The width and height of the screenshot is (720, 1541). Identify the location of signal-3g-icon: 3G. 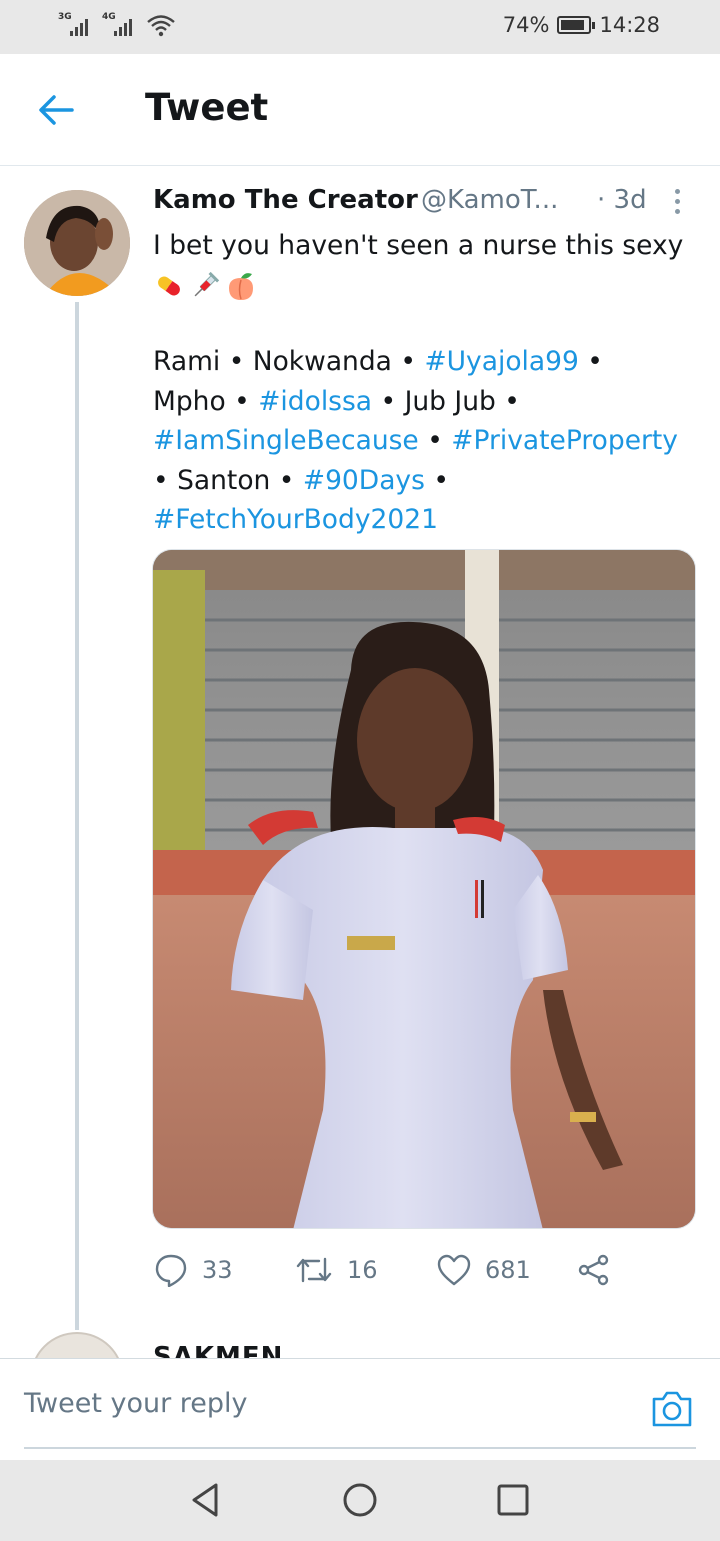
(77, 25).